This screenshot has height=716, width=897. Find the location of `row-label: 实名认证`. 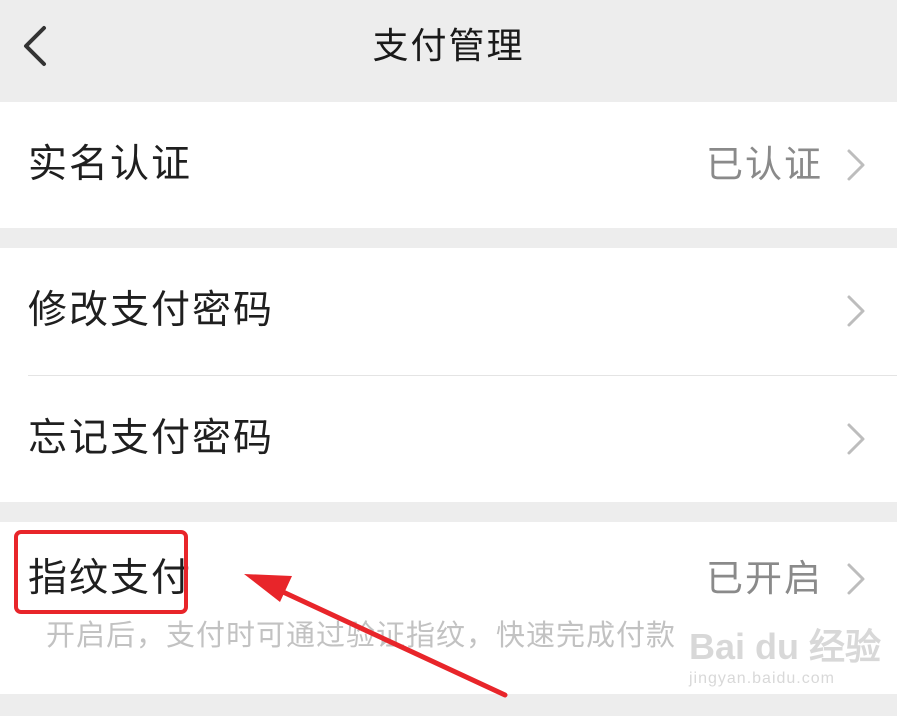

row-label: 实名认证 is located at coordinates (110, 164).